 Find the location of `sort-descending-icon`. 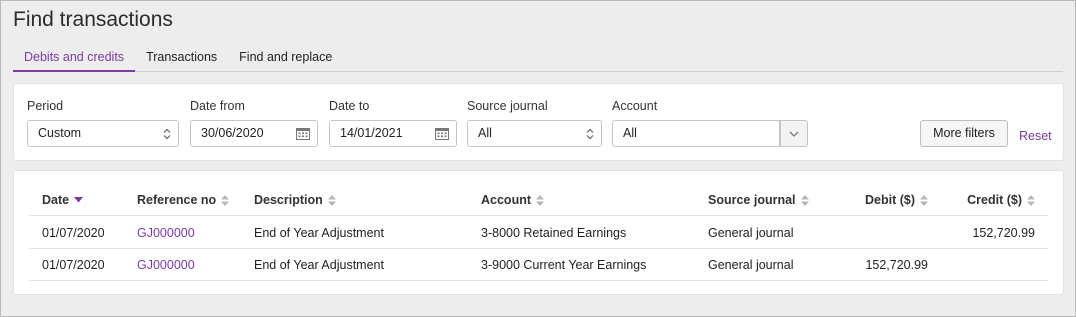

sort-descending-icon is located at coordinates (79, 200).